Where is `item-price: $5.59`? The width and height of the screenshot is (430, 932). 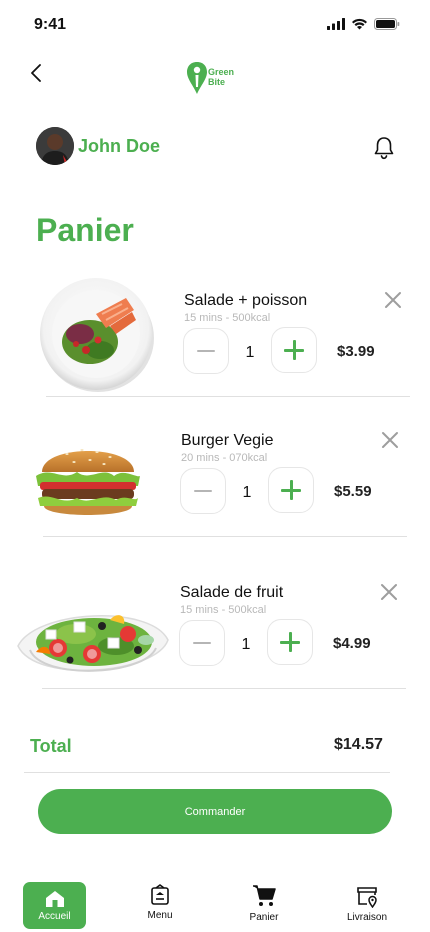 item-price: $5.59 is located at coordinates (353, 491).